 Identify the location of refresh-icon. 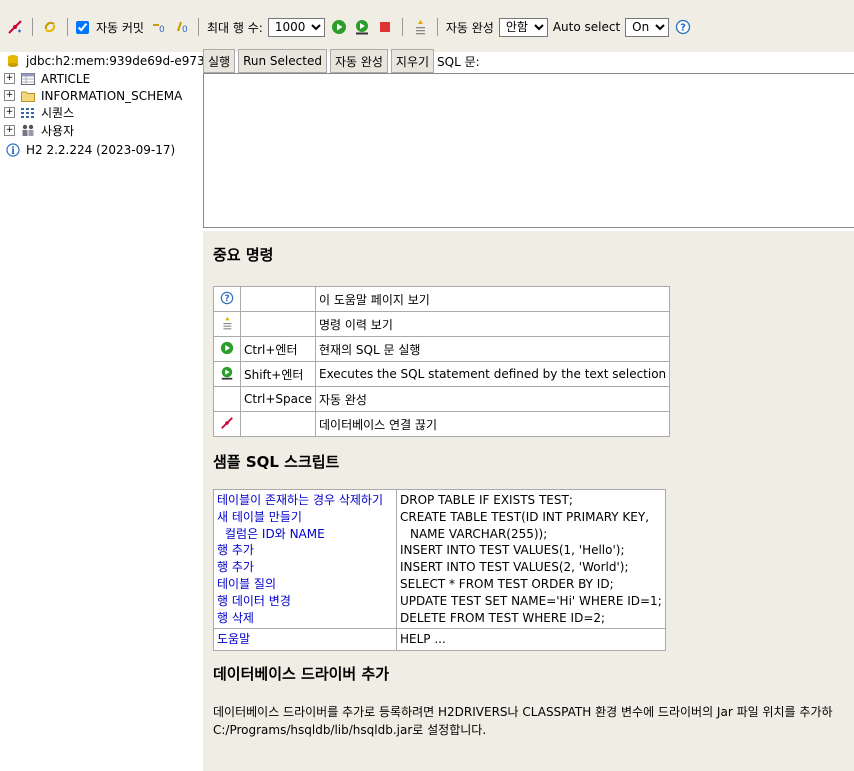
(50, 27).